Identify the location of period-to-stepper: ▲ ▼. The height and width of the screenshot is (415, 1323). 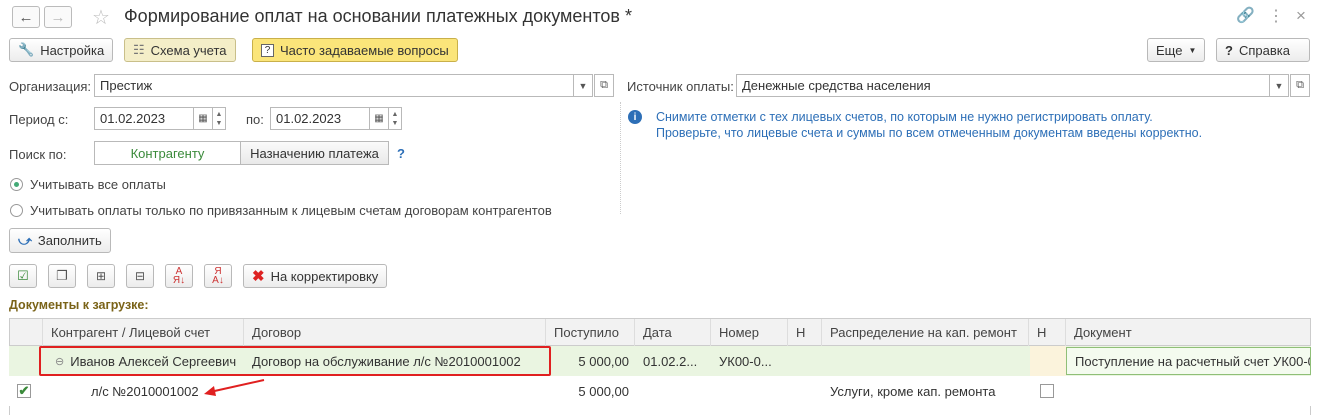
(395, 118).